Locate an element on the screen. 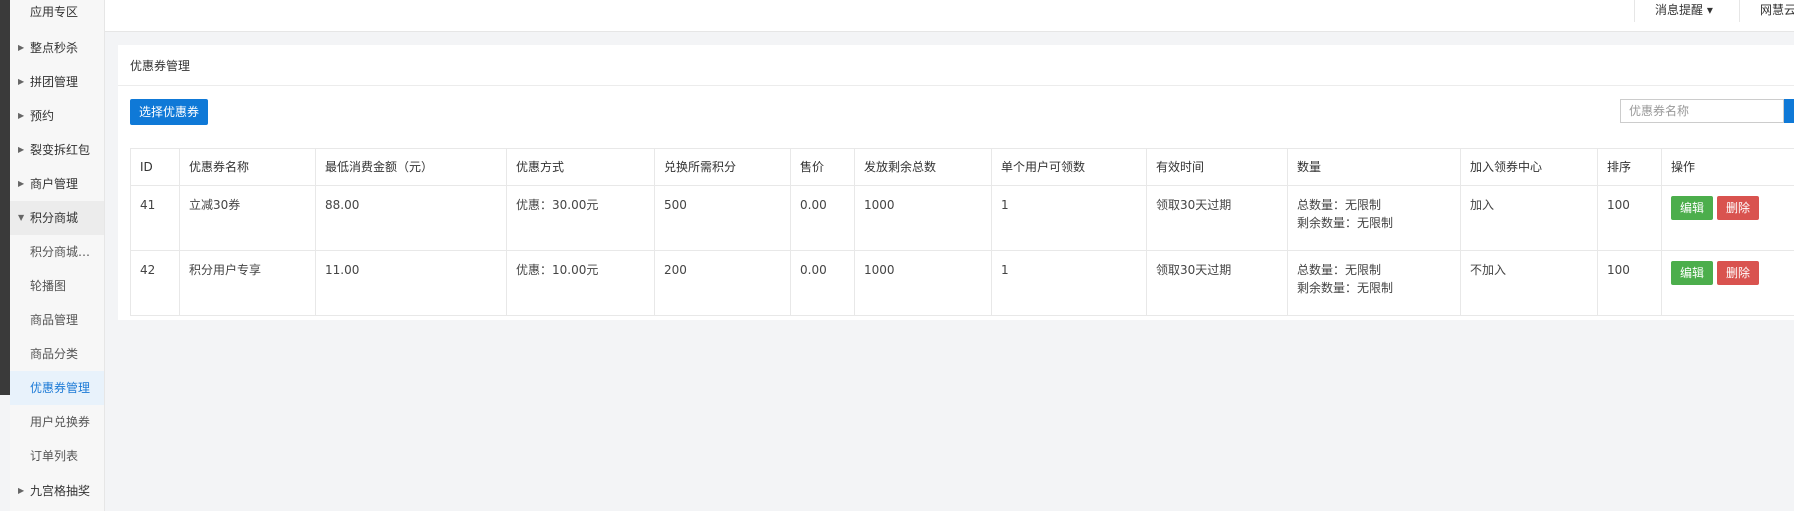  column-header: ID is located at coordinates (155, 167).